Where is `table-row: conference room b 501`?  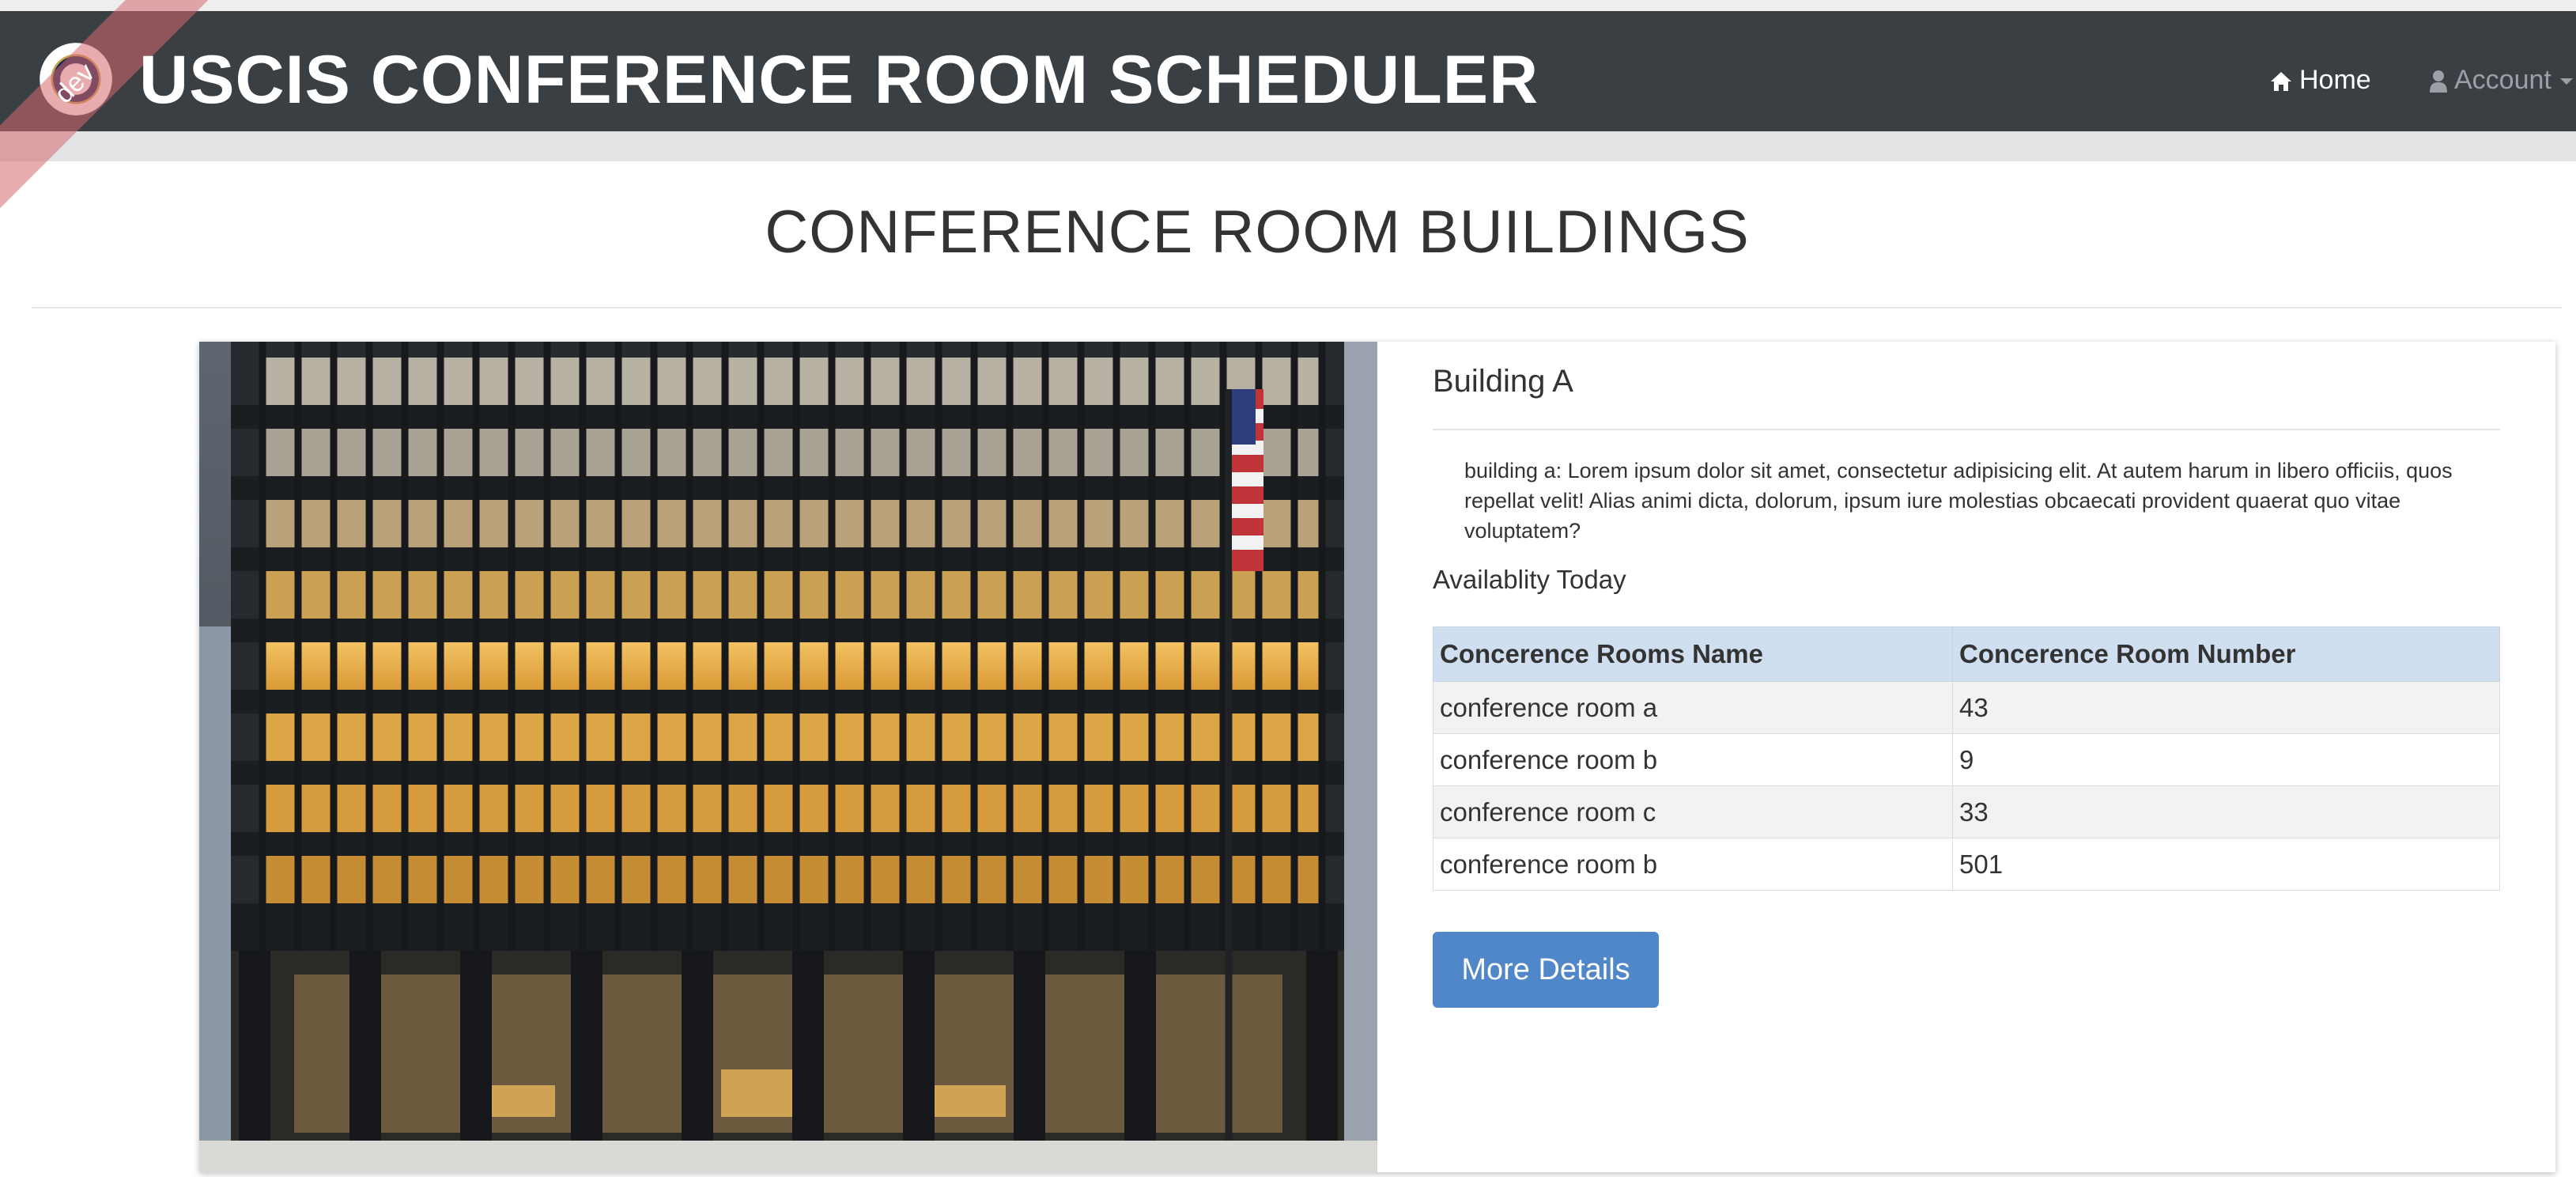 table-row: conference room b 501 is located at coordinates (1966, 864).